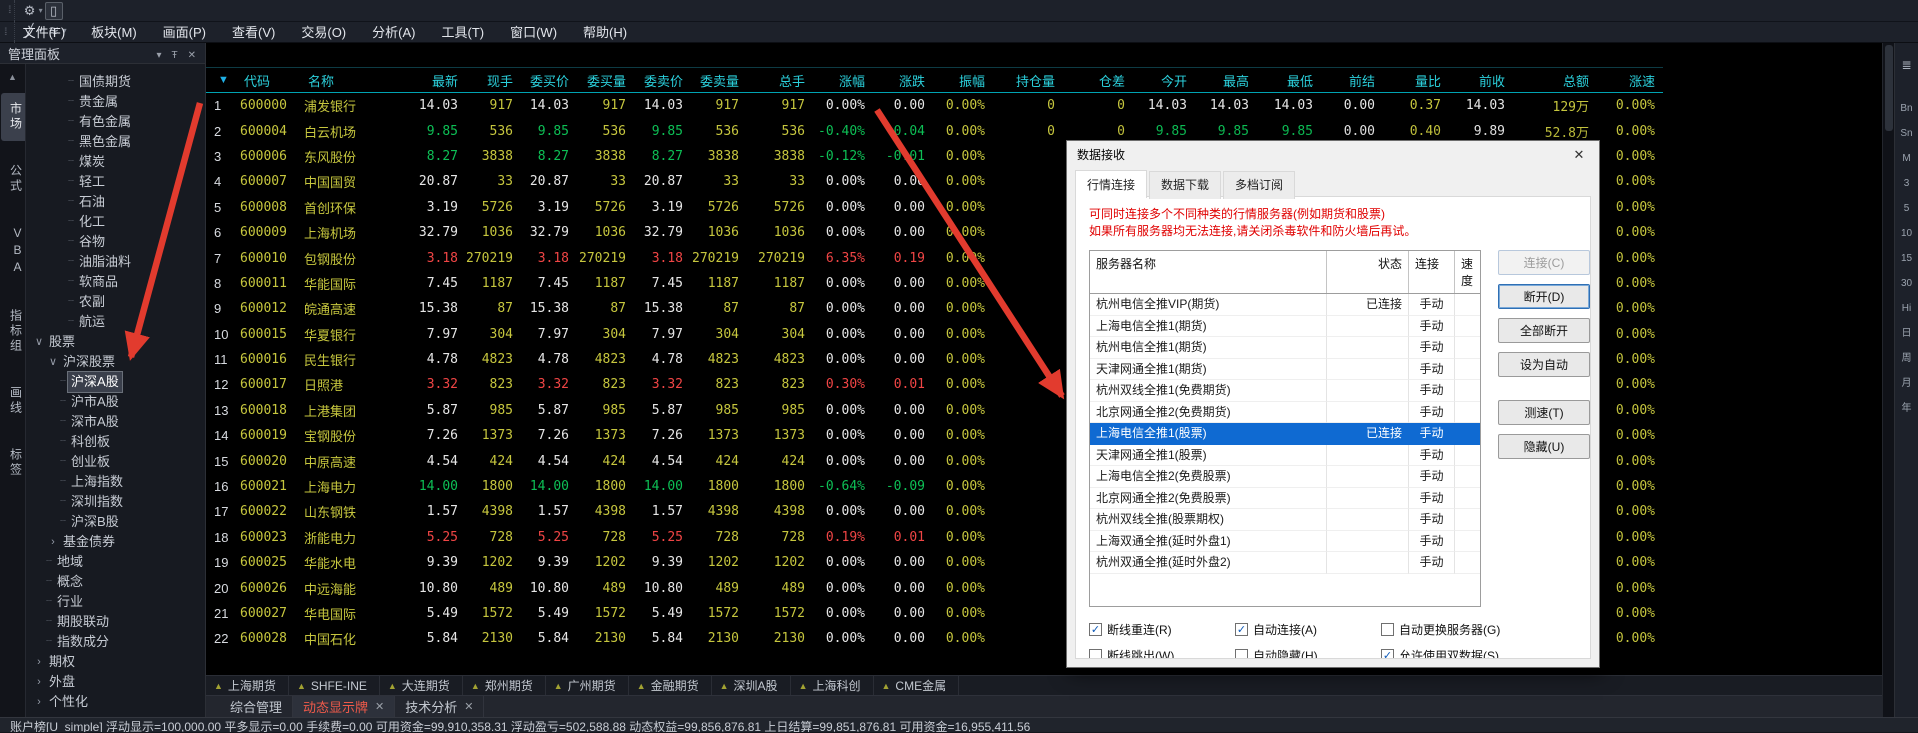 This screenshot has width=1918, height=733. I want to click on tree-item-行业: ┄ 行业, so click(115, 602).